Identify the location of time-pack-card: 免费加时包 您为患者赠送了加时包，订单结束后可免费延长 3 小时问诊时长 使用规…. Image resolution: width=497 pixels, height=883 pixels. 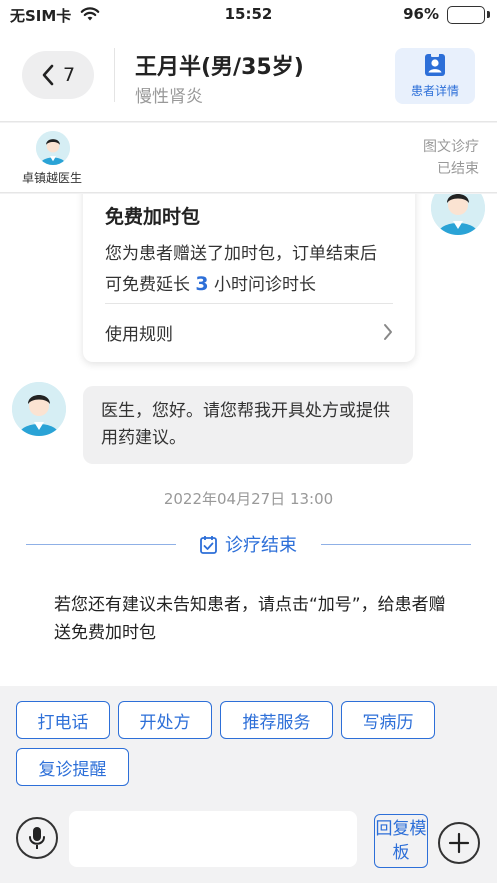
(249, 278).